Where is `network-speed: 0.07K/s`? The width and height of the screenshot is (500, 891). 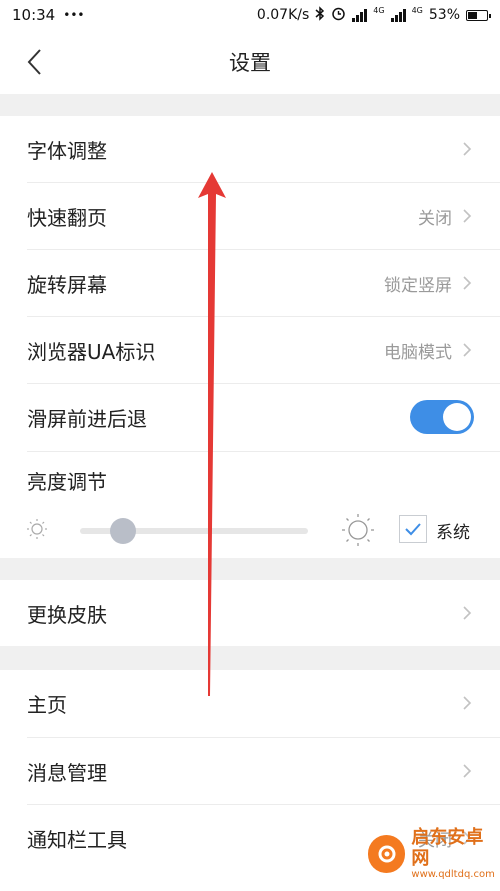 network-speed: 0.07K/s is located at coordinates (283, 15).